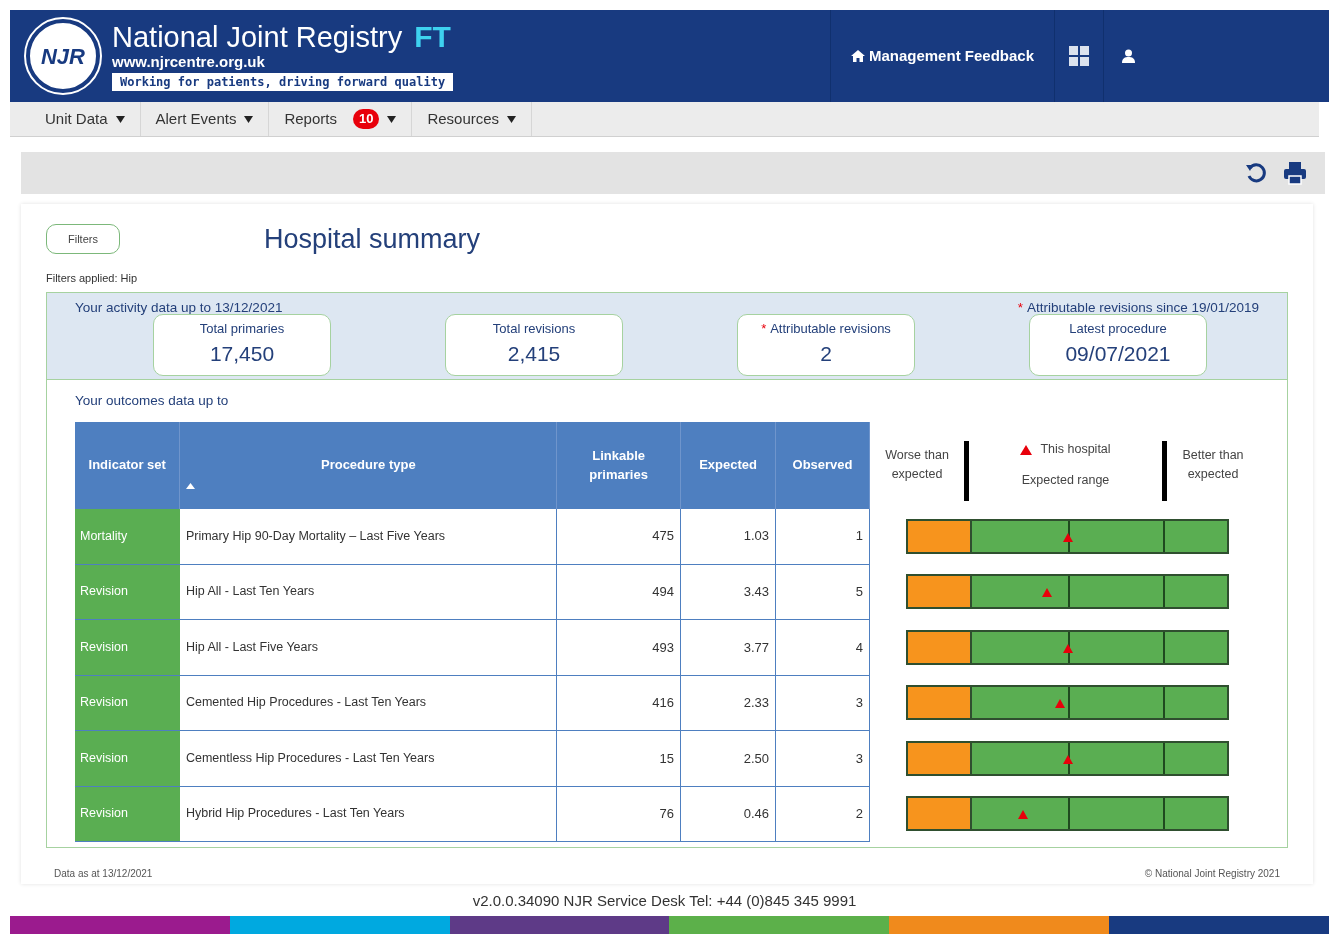 The height and width of the screenshot is (934, 1329). What do you see at coordinates (92, 278) in the screenshot?
I see `filters-applied-text: Filters applied: Hip` at bounding box center [92, 278].